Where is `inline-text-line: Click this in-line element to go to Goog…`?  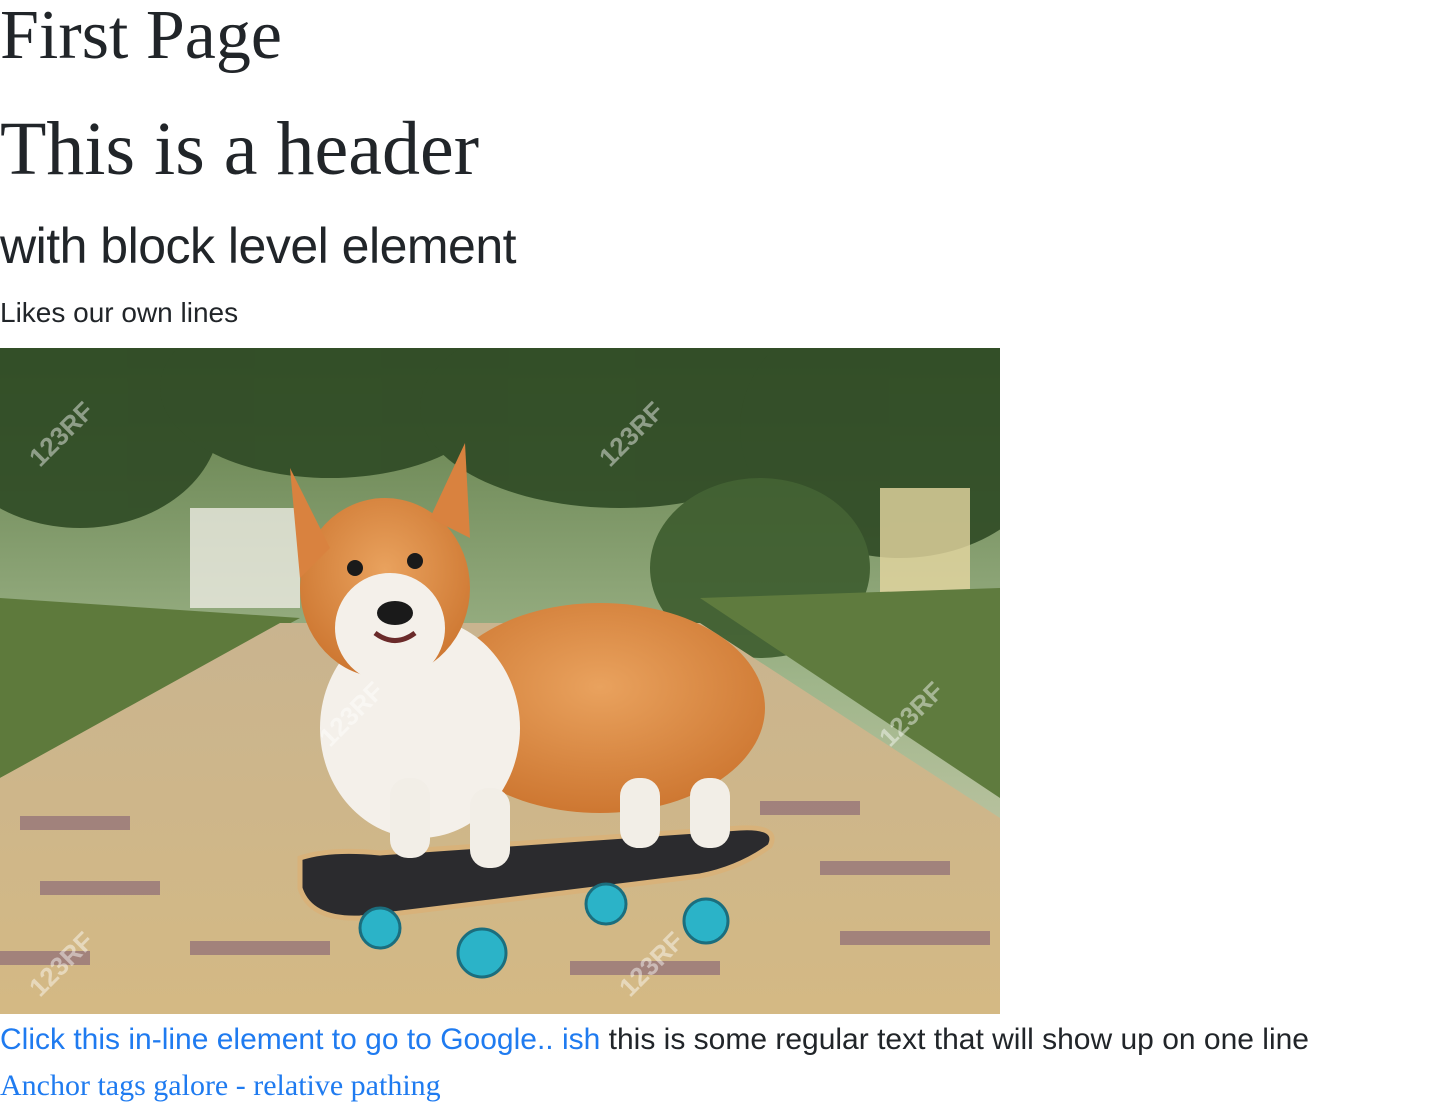 inline-text-line: Click this in-line element to go to Goog… is located at coordinates (654, 1040).